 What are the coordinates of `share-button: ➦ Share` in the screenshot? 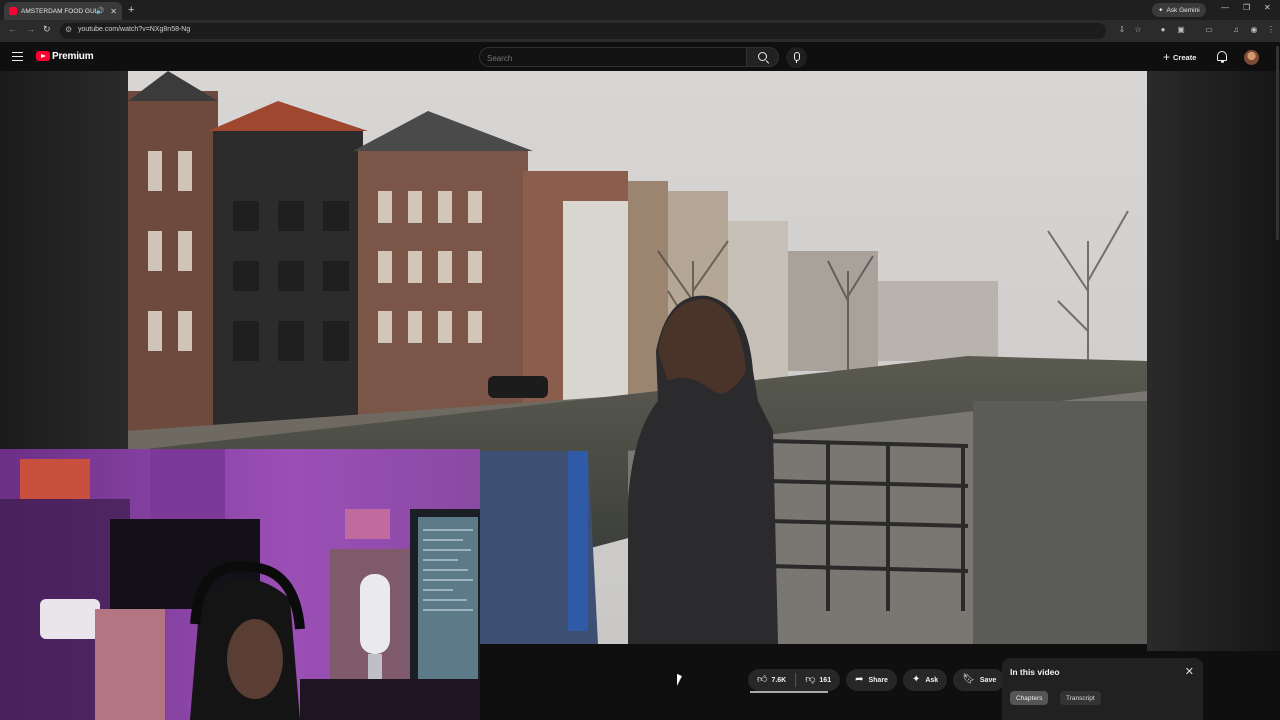 It's located at (871, 680).